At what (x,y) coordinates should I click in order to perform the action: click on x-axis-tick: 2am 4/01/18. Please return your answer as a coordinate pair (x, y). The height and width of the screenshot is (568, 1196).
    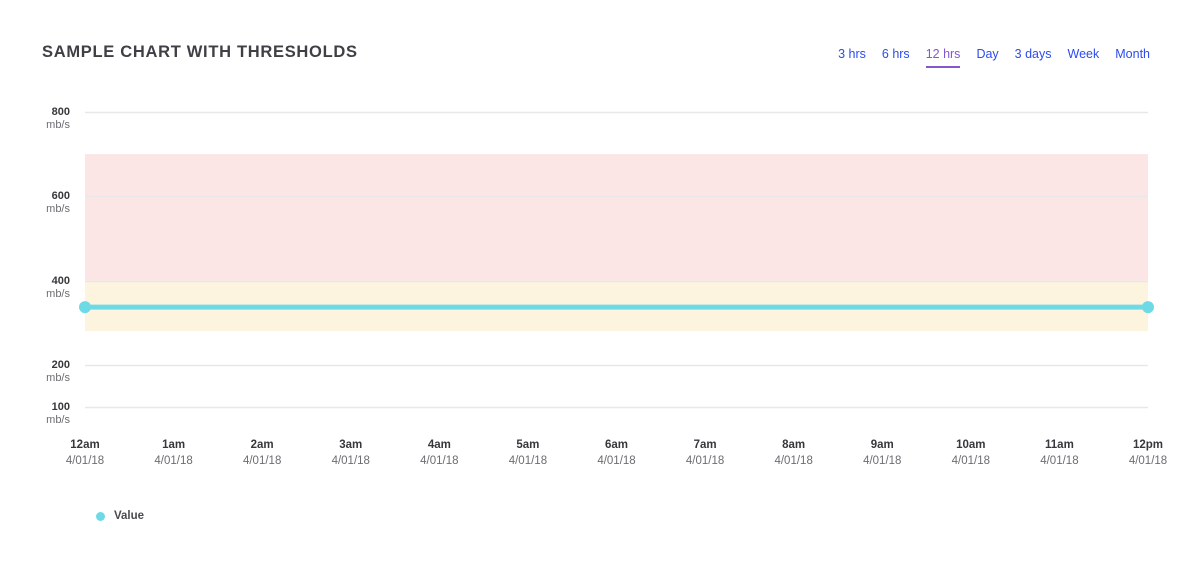
    Looking at the image, I should click on (262, 453).